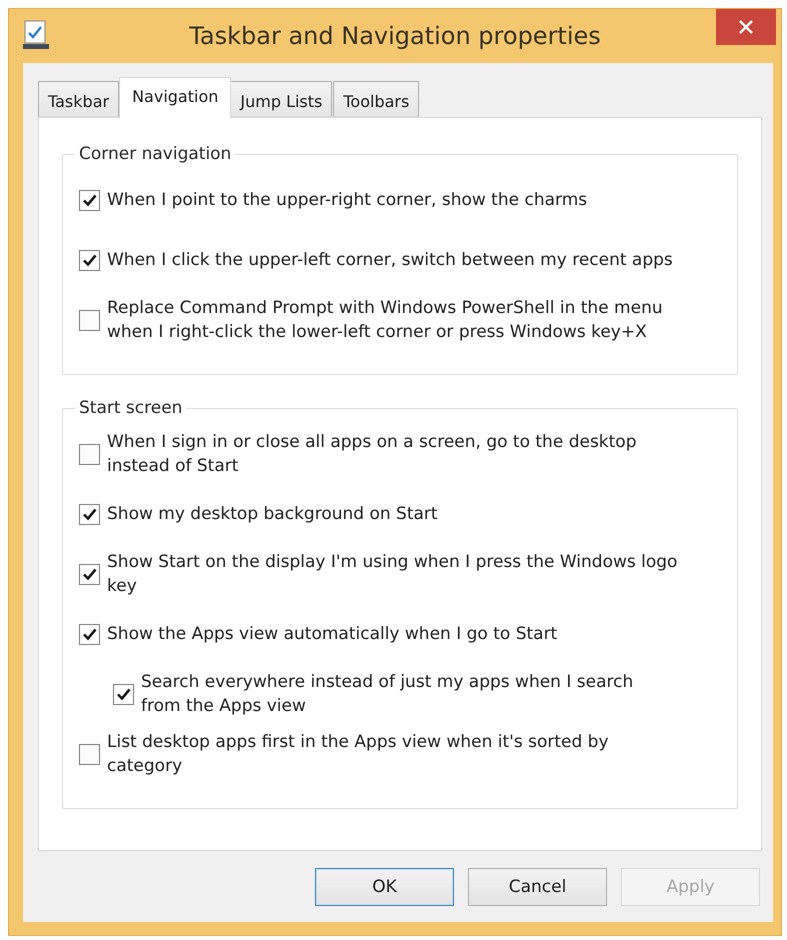 The height and width of the screenshot is (940, 787). What do you see at coordinates (395, 36) in the screenshot?
I see `window-title: Taskbar and Navigation properties` at bounding box center [395, 36].